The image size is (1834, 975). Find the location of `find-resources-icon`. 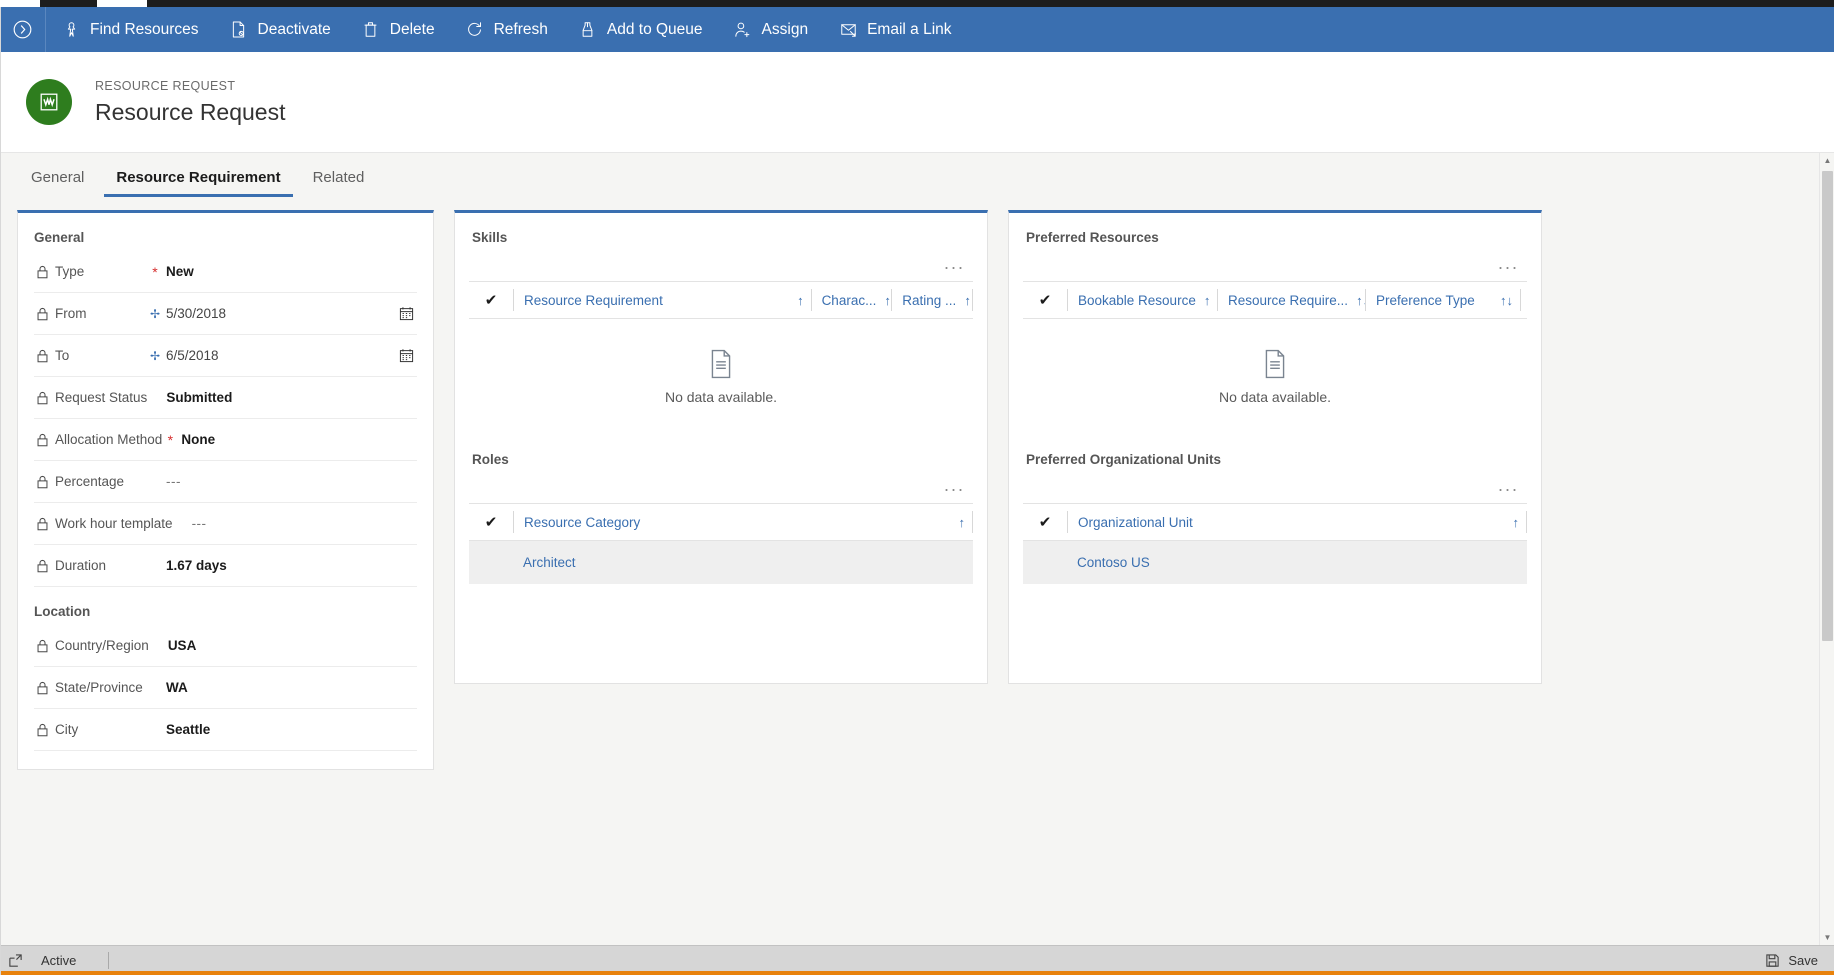

find-resources-icon is located at coordinates (71, 30).